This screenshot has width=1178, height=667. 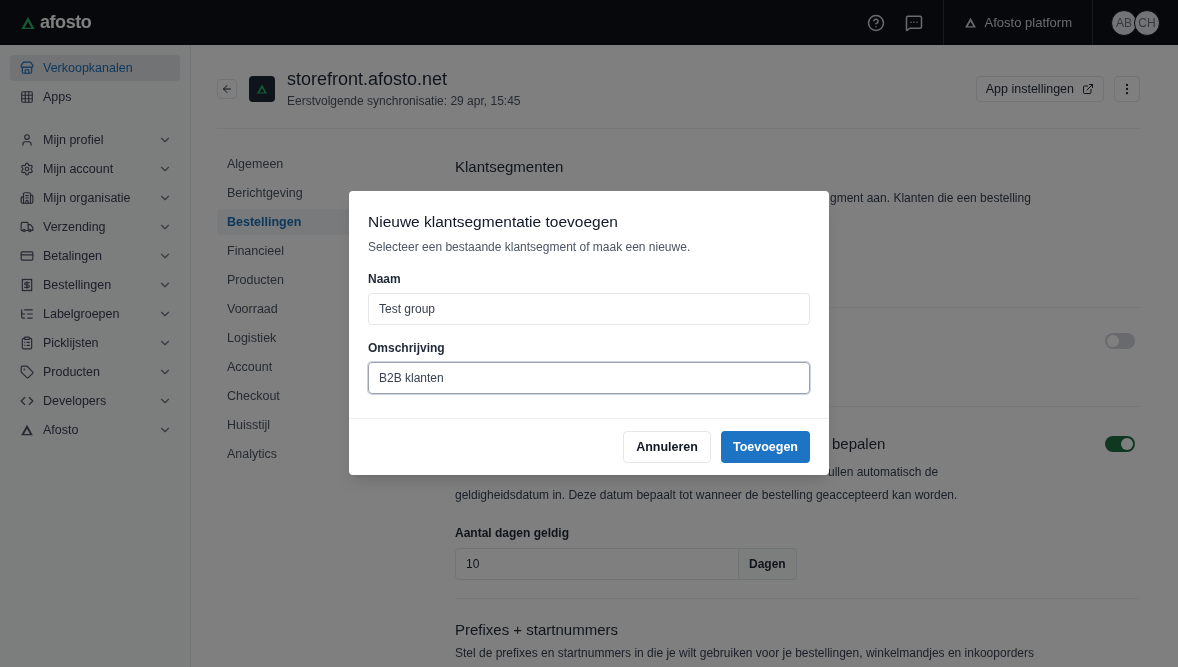 What do you see at coordinates (875, 22) in the screenshot?
I see `help-icon` at bounding box center [875, 22].